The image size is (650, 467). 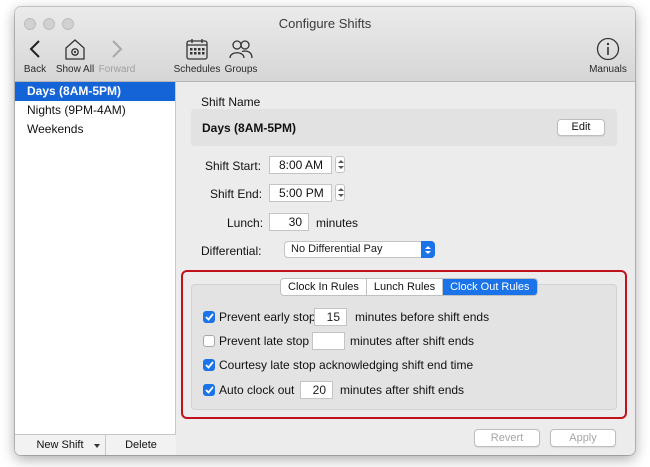 I want to click on tab-lunch-rules: Lunch Rules, so click(x=405, y=287).